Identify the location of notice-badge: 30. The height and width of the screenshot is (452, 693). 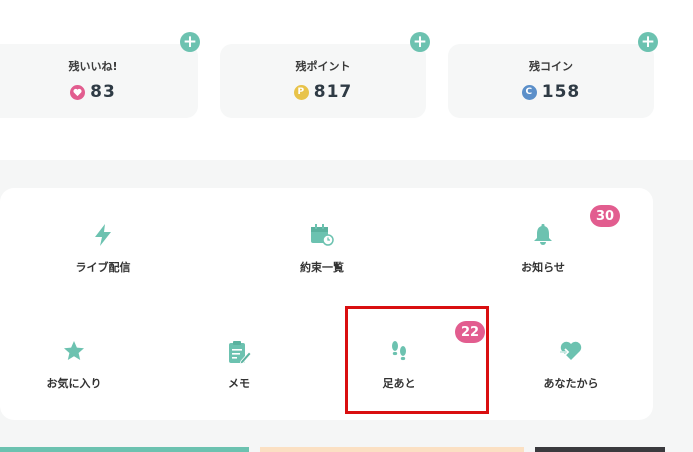
(605, 216).